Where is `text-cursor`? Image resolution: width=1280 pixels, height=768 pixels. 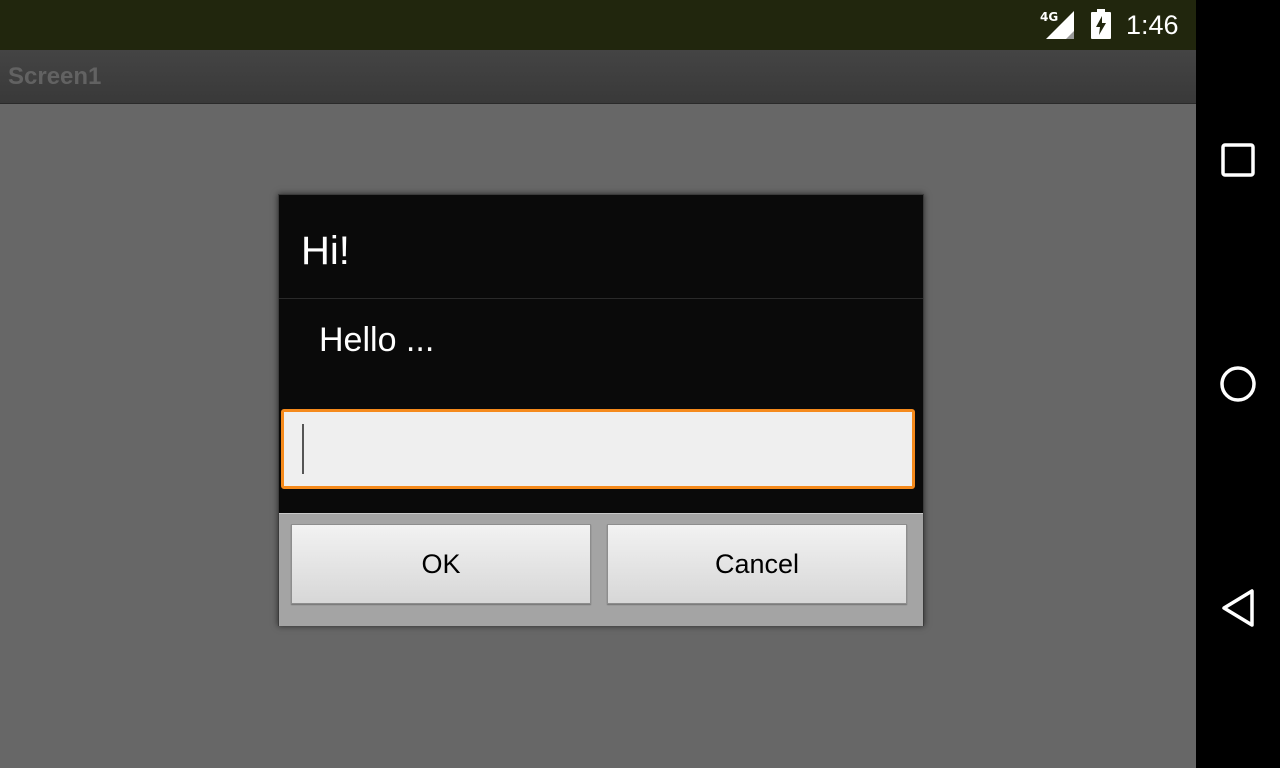 text-cursor is located at coordinates (303, 449).